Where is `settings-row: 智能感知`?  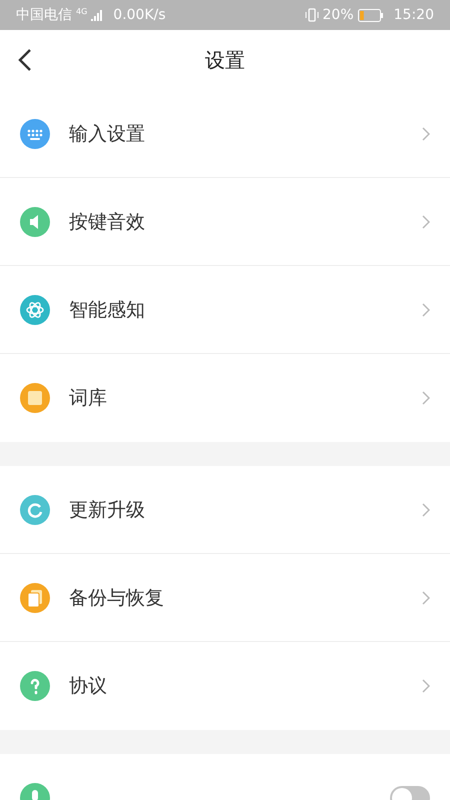 settings-row: 智能感知 is located at coordinates (225, 310).